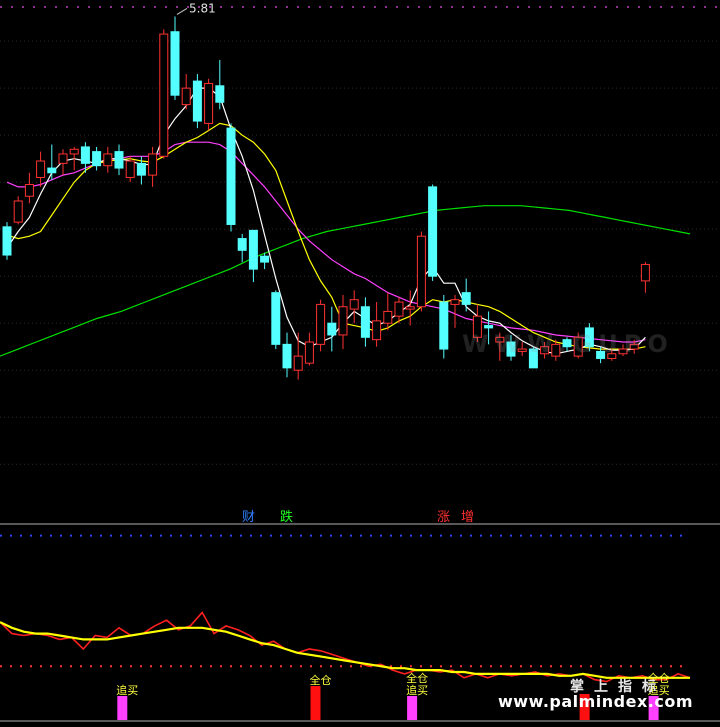  What do you see at coordinates (248, 517) in the screenshot?
I see `signal-label: 财` at bounding box center [248, 517].